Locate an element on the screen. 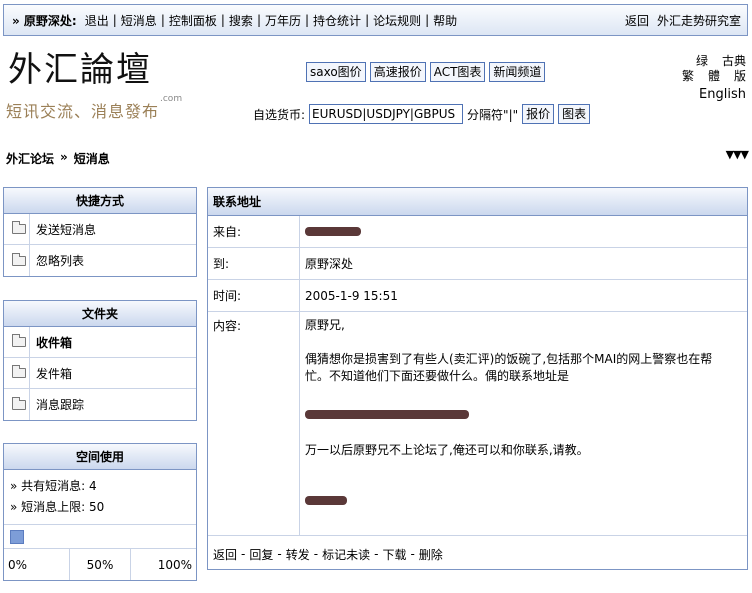 The image size is (752, 593). forum-logo: 外汇論壇 .com 短讯交流、消息發布 is located at coordinates (94, 89).